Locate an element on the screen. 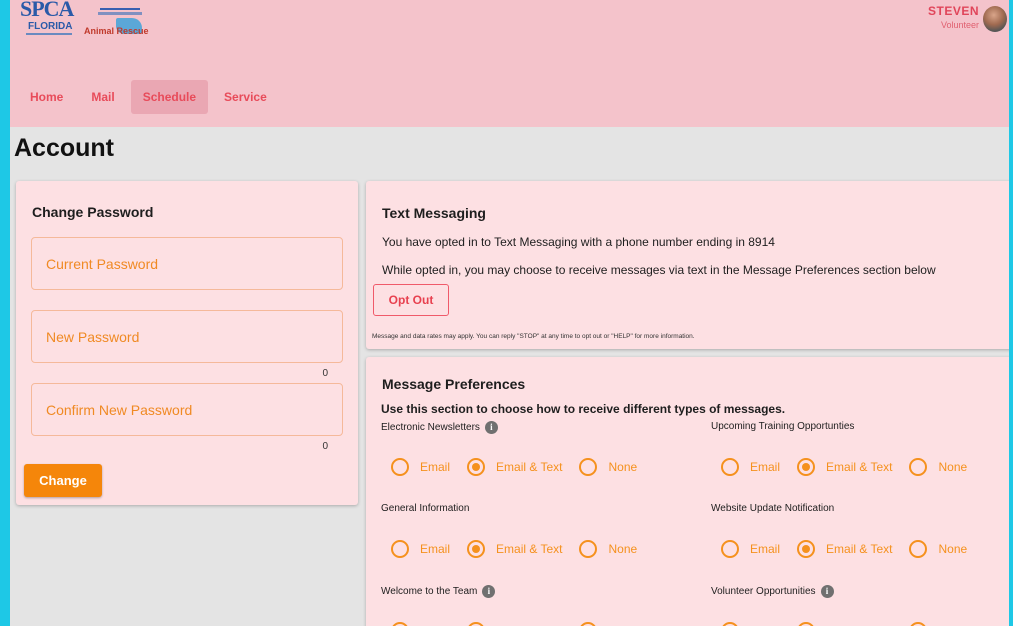 This screenshot has width=1013, height=626. pref-label-text: Upcoming Training Opportunties is located at coordinates (783, 426).